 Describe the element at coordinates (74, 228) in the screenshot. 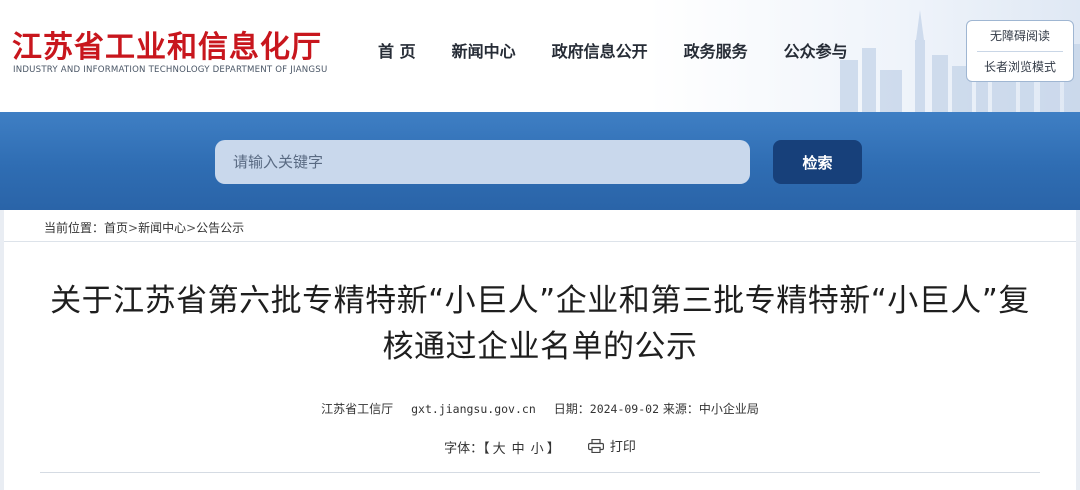

I see `breadcrumb-prefix: 当前位置：` at that location.